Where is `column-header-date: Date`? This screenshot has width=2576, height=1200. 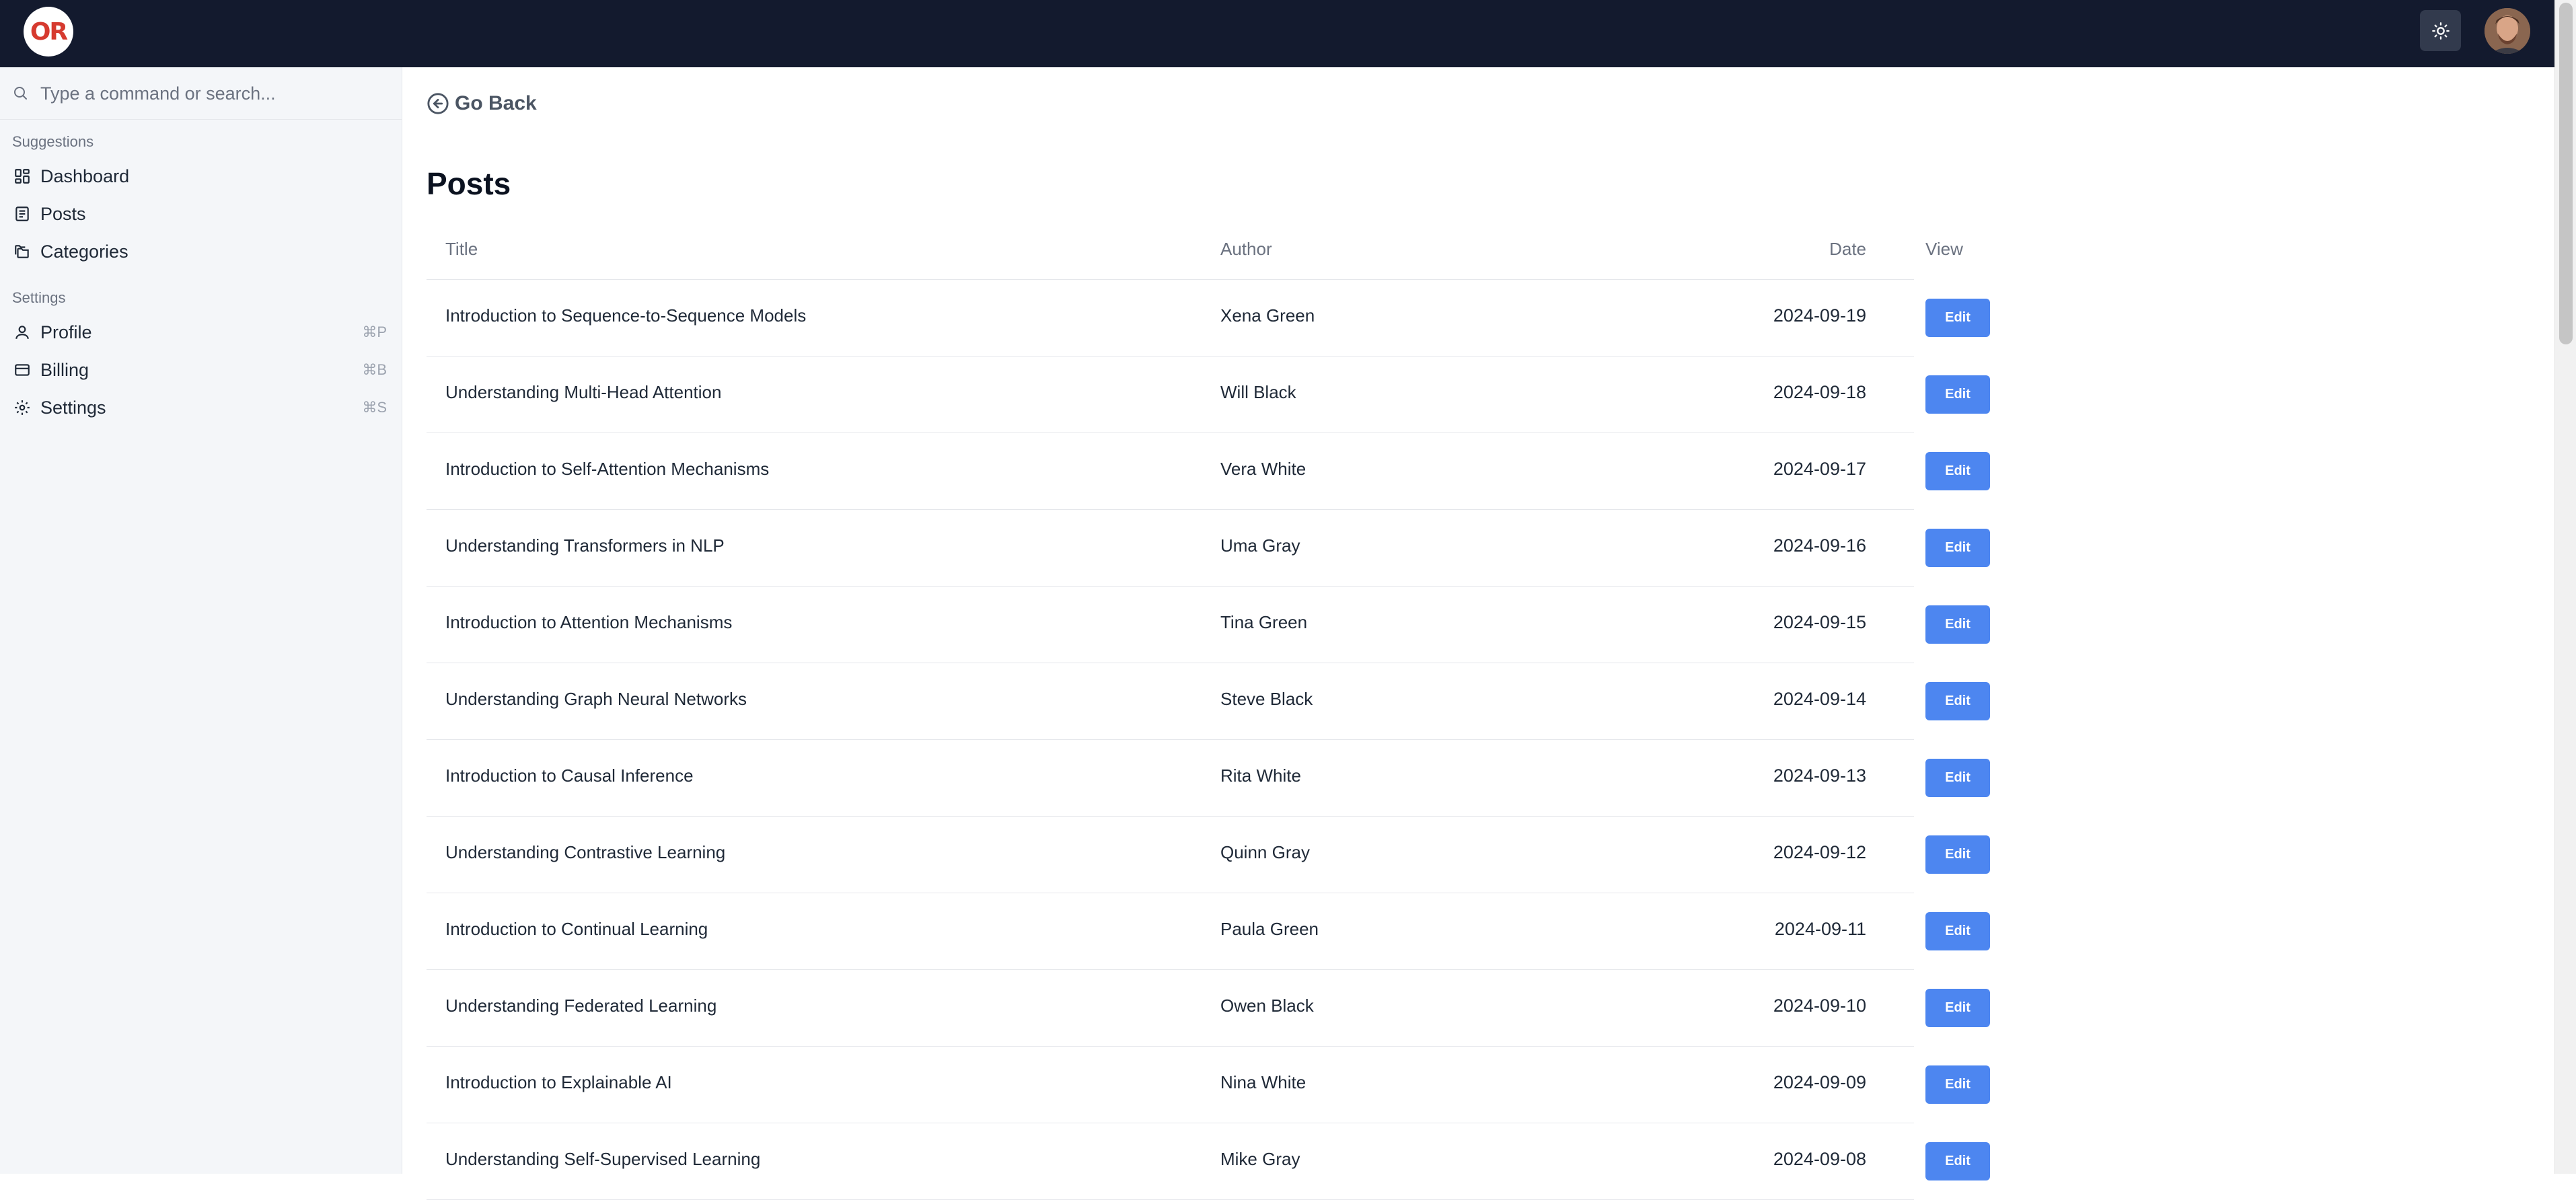
column-header-date: Date is located at coordinates (1847, 249).